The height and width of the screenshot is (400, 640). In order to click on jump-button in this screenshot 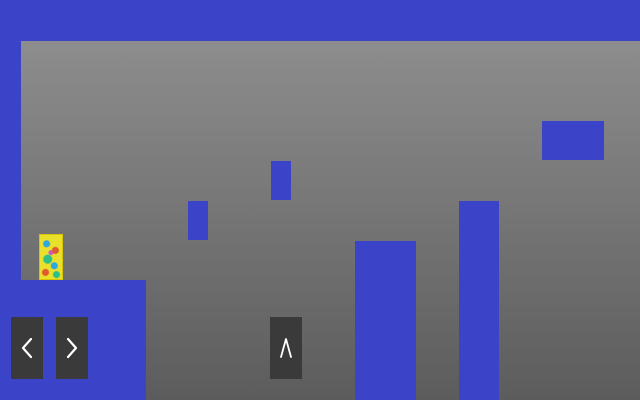, I will do `click(286, 348)`.